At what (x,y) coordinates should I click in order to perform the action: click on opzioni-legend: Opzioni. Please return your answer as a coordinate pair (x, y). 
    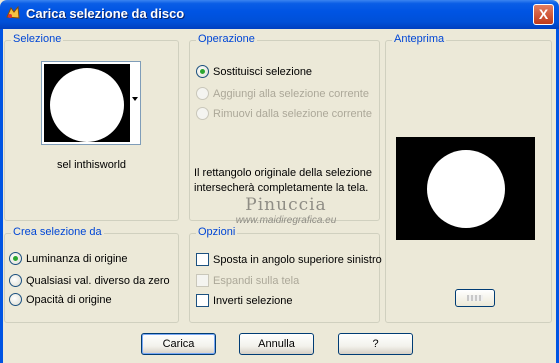
    Looking at the image, I should click on (217, 232).